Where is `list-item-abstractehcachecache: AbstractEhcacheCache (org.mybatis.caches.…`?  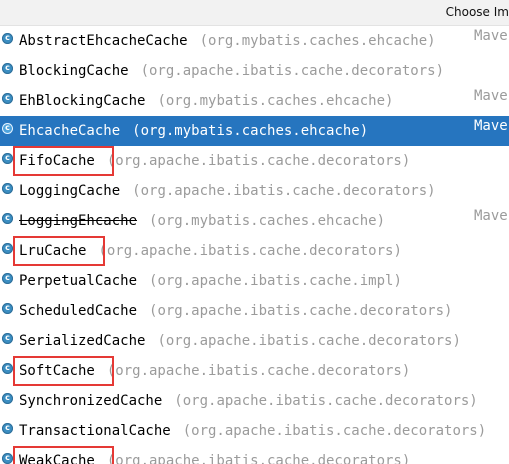
list-item-abstractehcachecache: AbstractEhcacheCache (org.mybatis.caches.… is located at coordinates (254, 41).